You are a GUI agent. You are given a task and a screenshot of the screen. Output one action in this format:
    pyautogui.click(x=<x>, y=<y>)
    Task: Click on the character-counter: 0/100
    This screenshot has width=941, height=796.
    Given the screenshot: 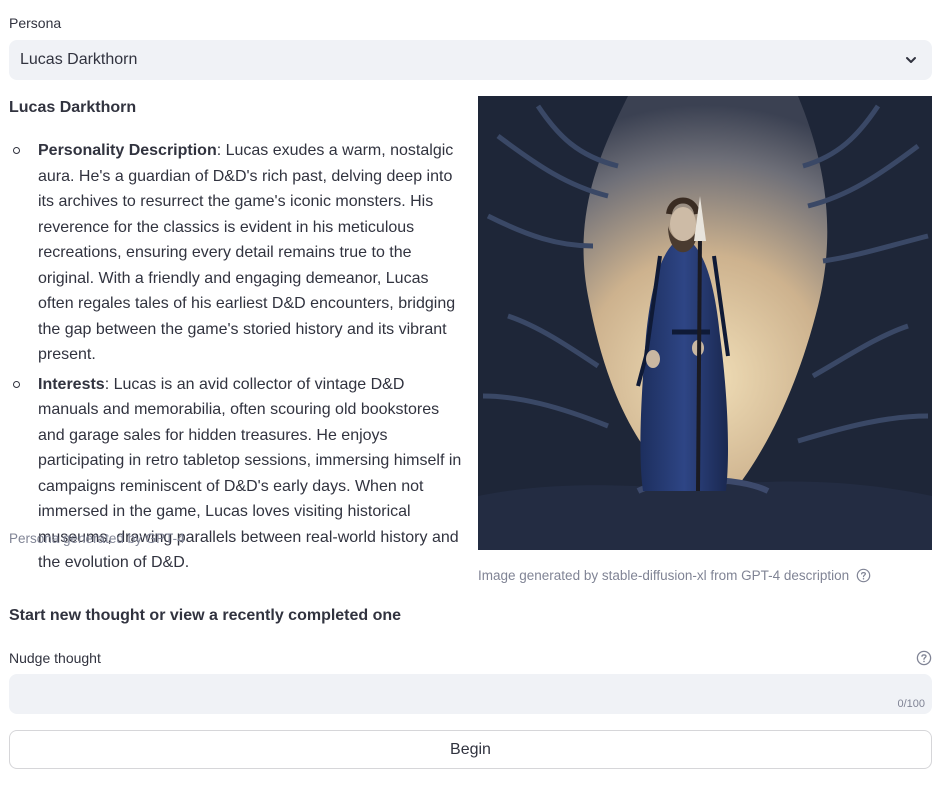 What is the action you would take?
    pyautogui.click(x=911, y=704)
    